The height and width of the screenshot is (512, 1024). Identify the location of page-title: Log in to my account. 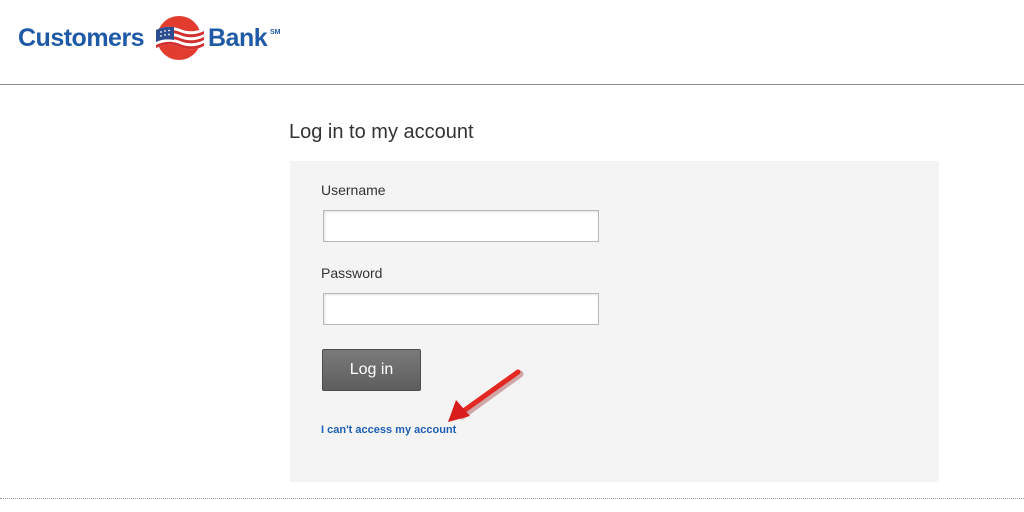
(381, 132).